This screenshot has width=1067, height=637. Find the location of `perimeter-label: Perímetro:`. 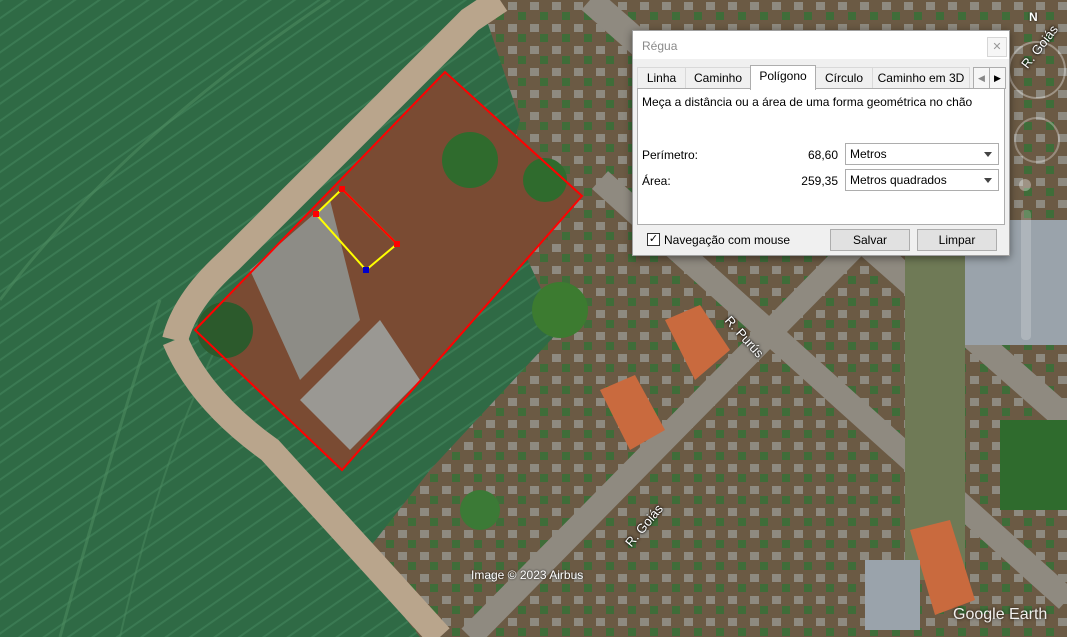

perimeter-label: Perímetro: is located at coordinates (670, 155).